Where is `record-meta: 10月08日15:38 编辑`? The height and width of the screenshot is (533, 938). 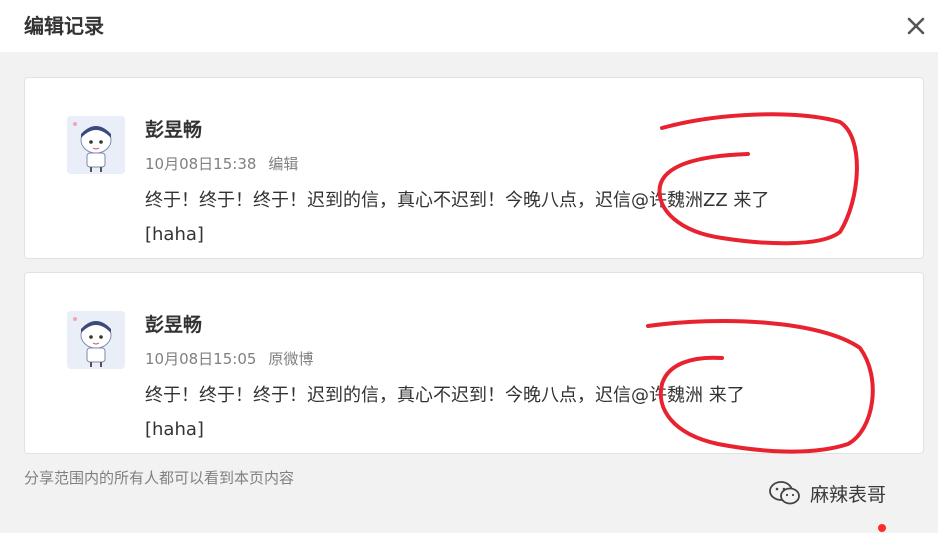
record-meta: 10月08日15:38 编辑 is located at coordinates (221, 164).